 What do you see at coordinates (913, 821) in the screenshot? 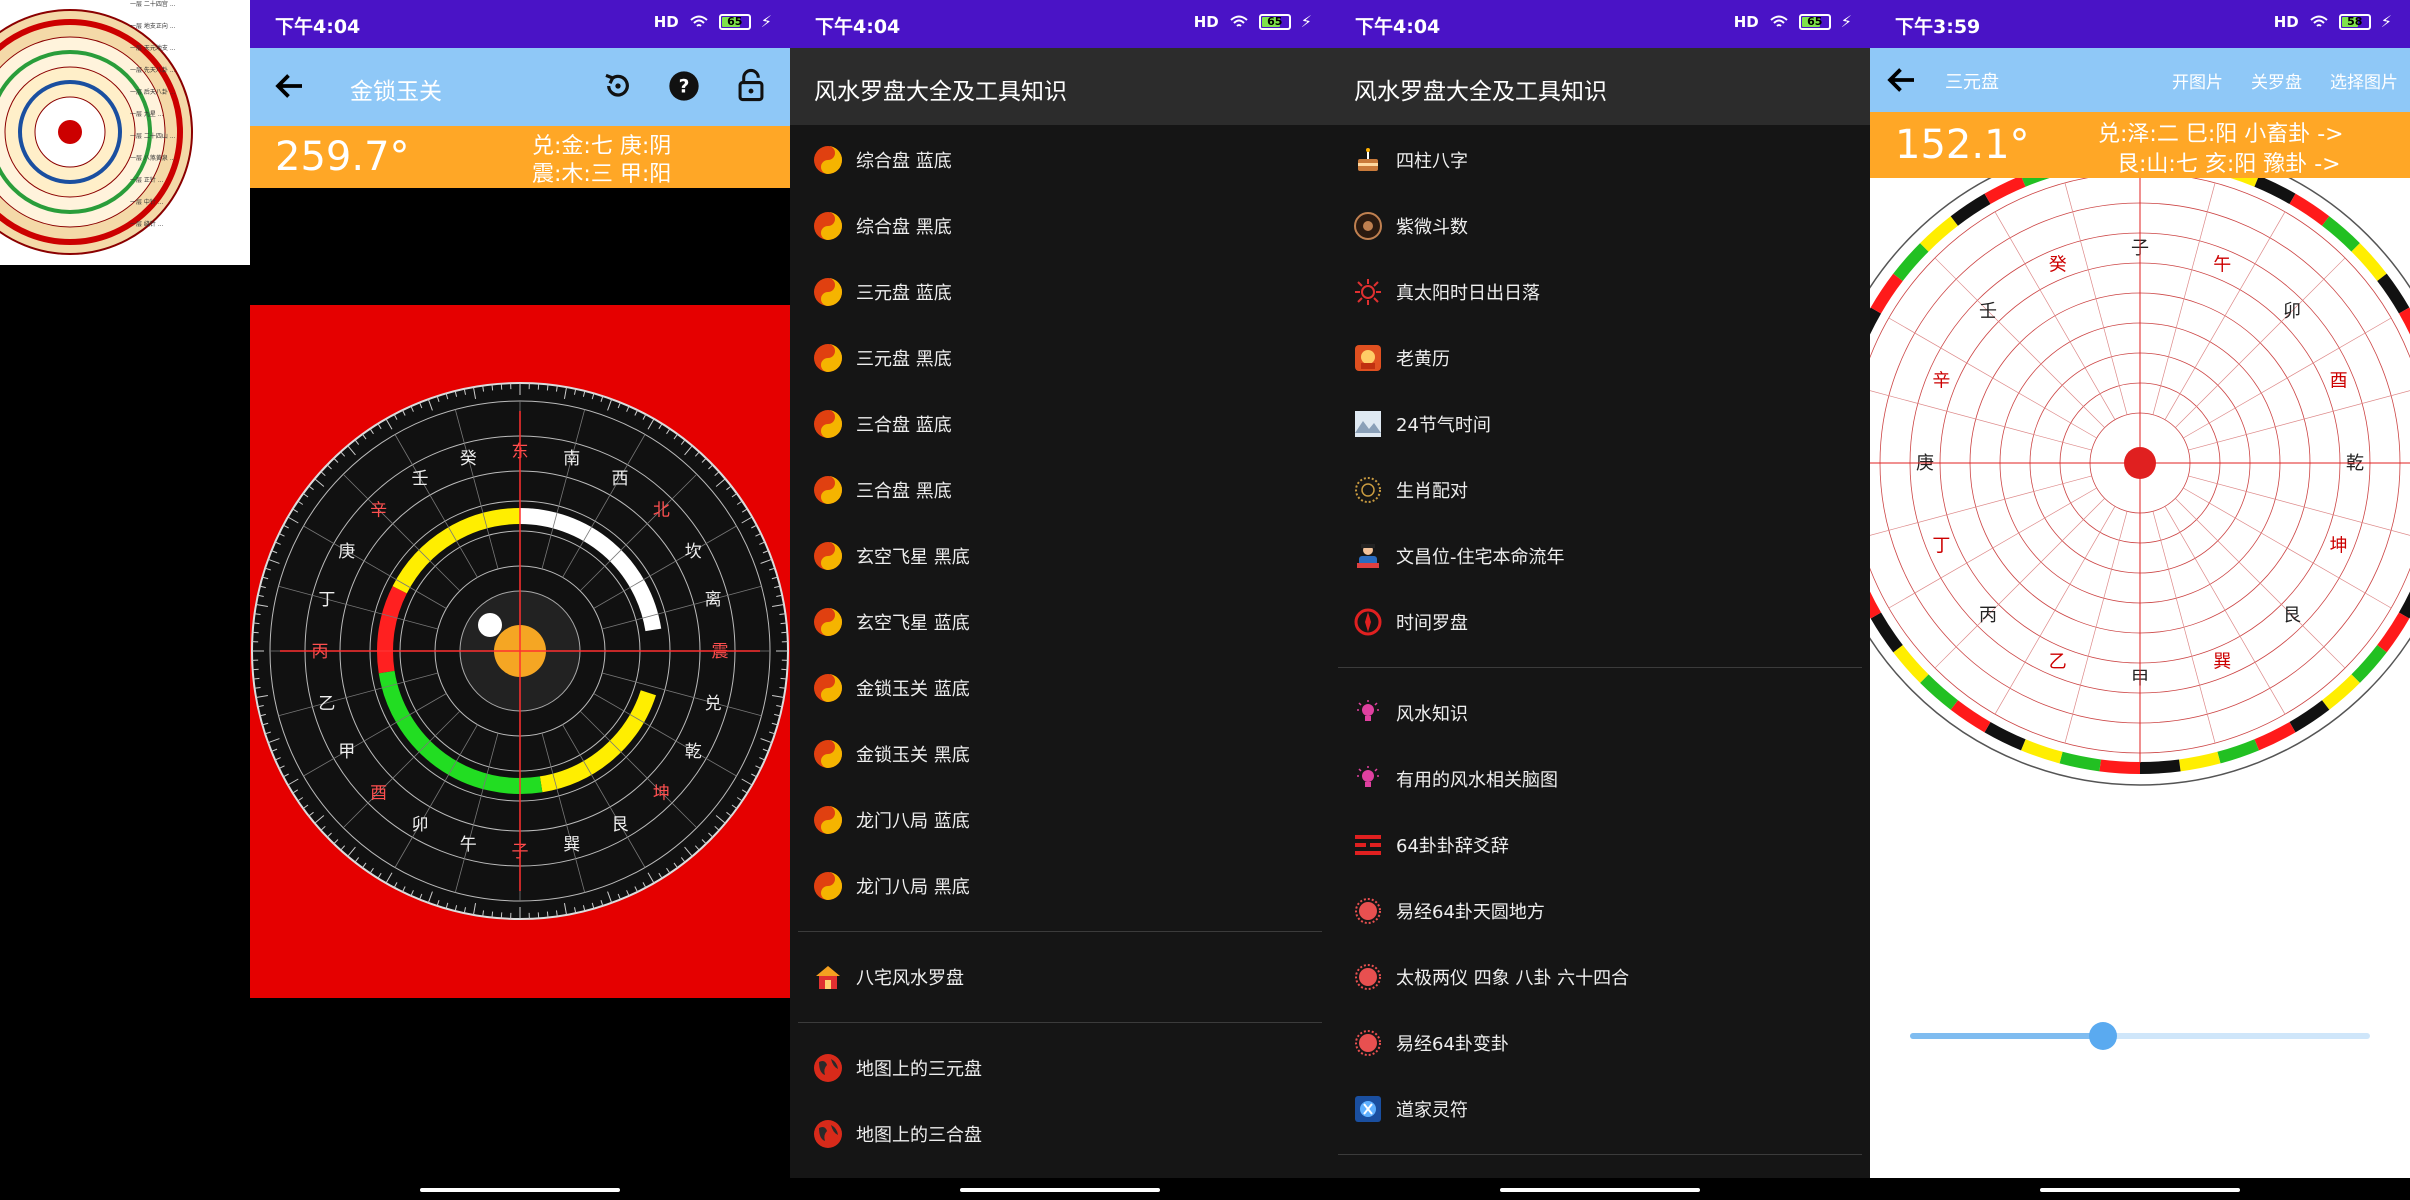
I see `list-item-label: 龙门八局 蓝底` at bounding box center [913, 821].